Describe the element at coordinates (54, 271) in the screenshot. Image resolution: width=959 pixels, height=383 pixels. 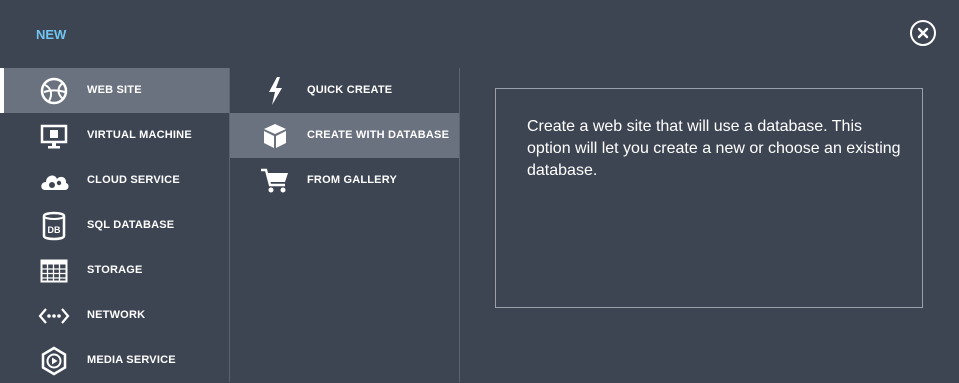
I see `grid-table-icon` at that location.